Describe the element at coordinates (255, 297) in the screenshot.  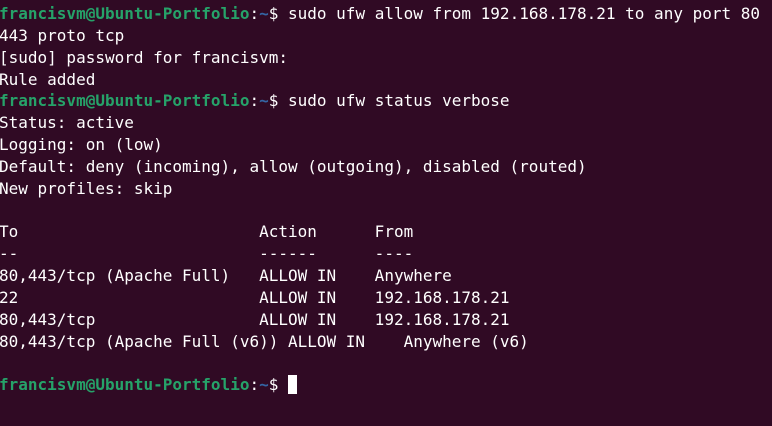
I see `rules-table-row: 22 ALLOW IN 192.168.178.21` at that location.